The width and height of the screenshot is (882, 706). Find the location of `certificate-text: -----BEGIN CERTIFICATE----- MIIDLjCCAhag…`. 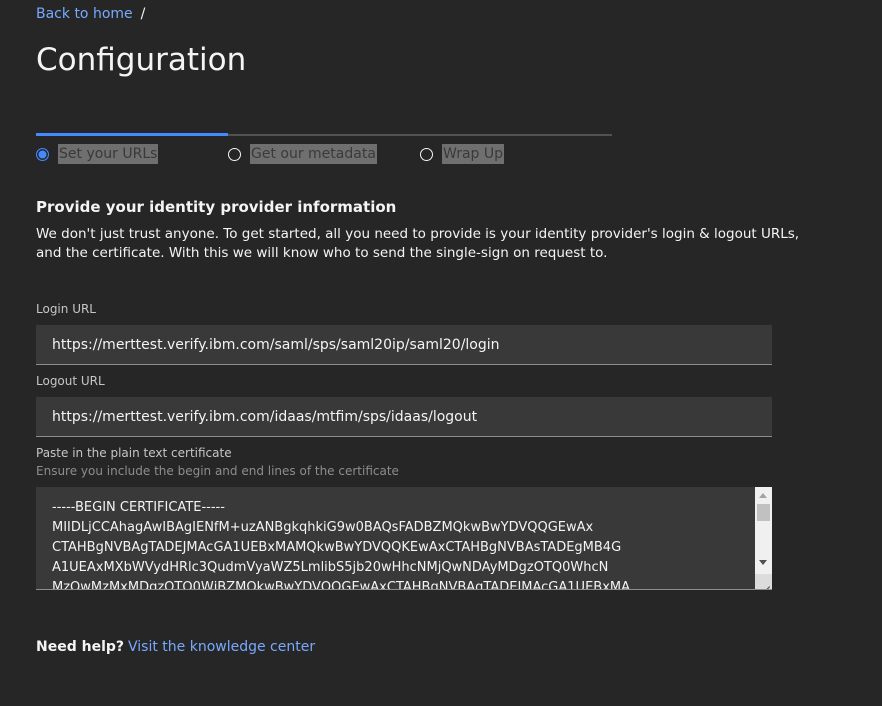

certificate-text: -----BEGIN CERTIFICATE----- MIIDLjCCAhag… is located at coordinates (402, 543).